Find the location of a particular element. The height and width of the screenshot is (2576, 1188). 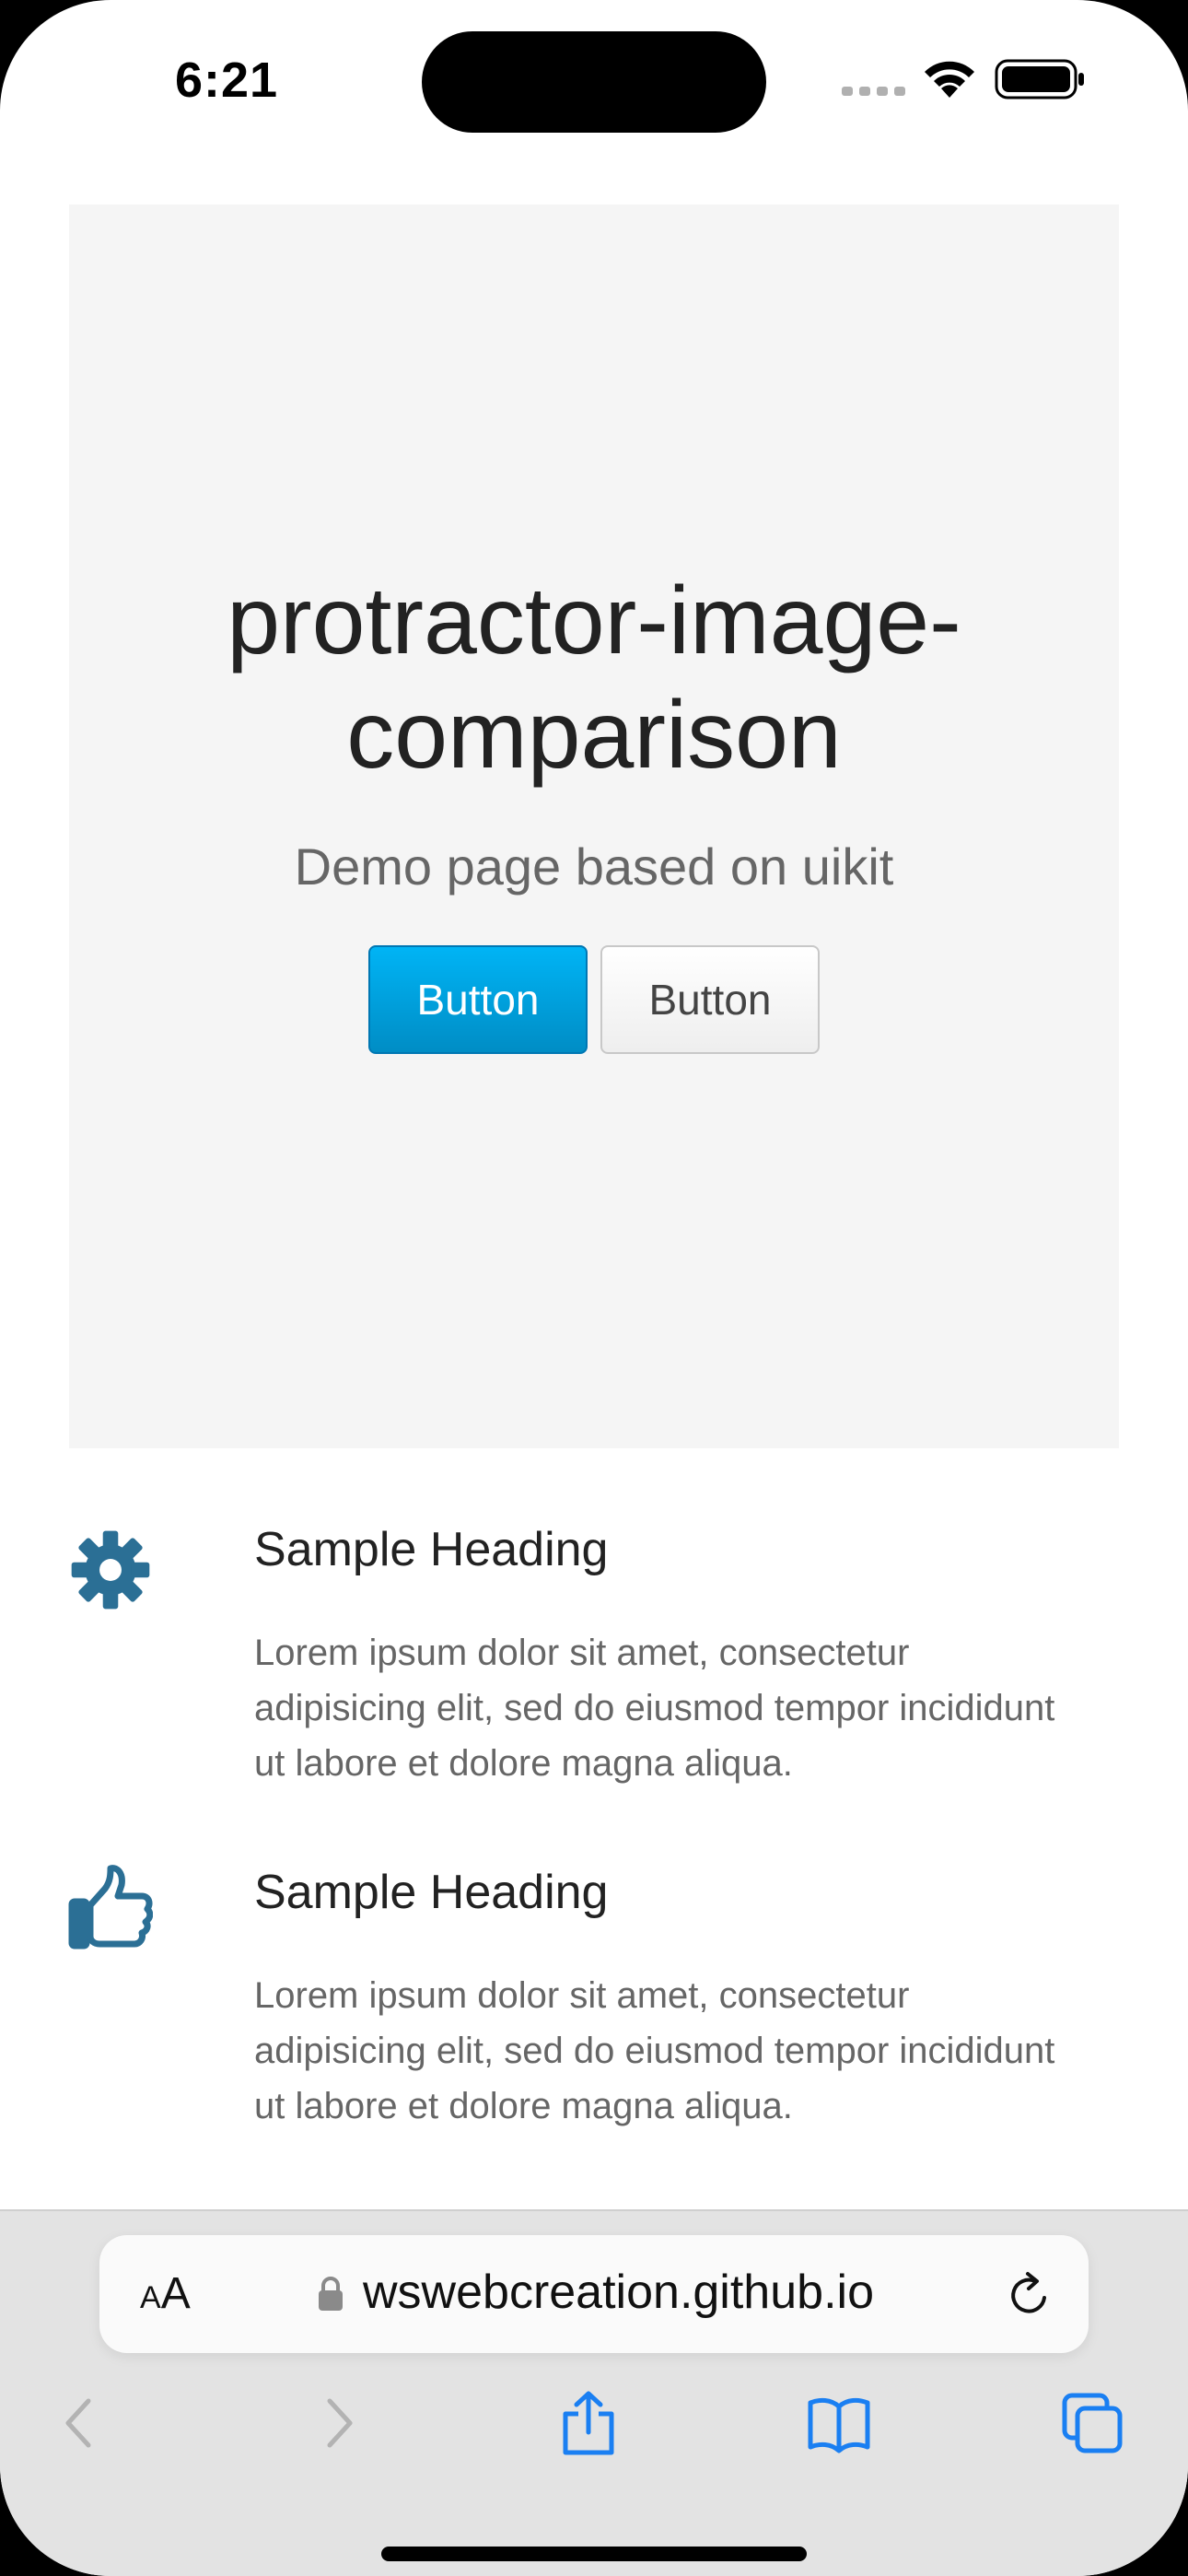

url-text: wswebcreation.github.io is located at coordinates (618, 2292).